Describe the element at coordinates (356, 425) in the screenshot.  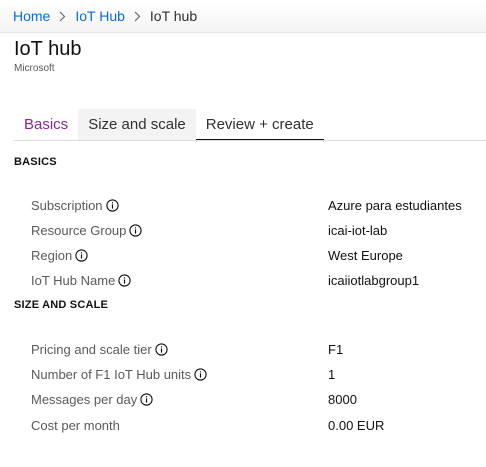
I see `row-value: 0.00 EUR` at that location.